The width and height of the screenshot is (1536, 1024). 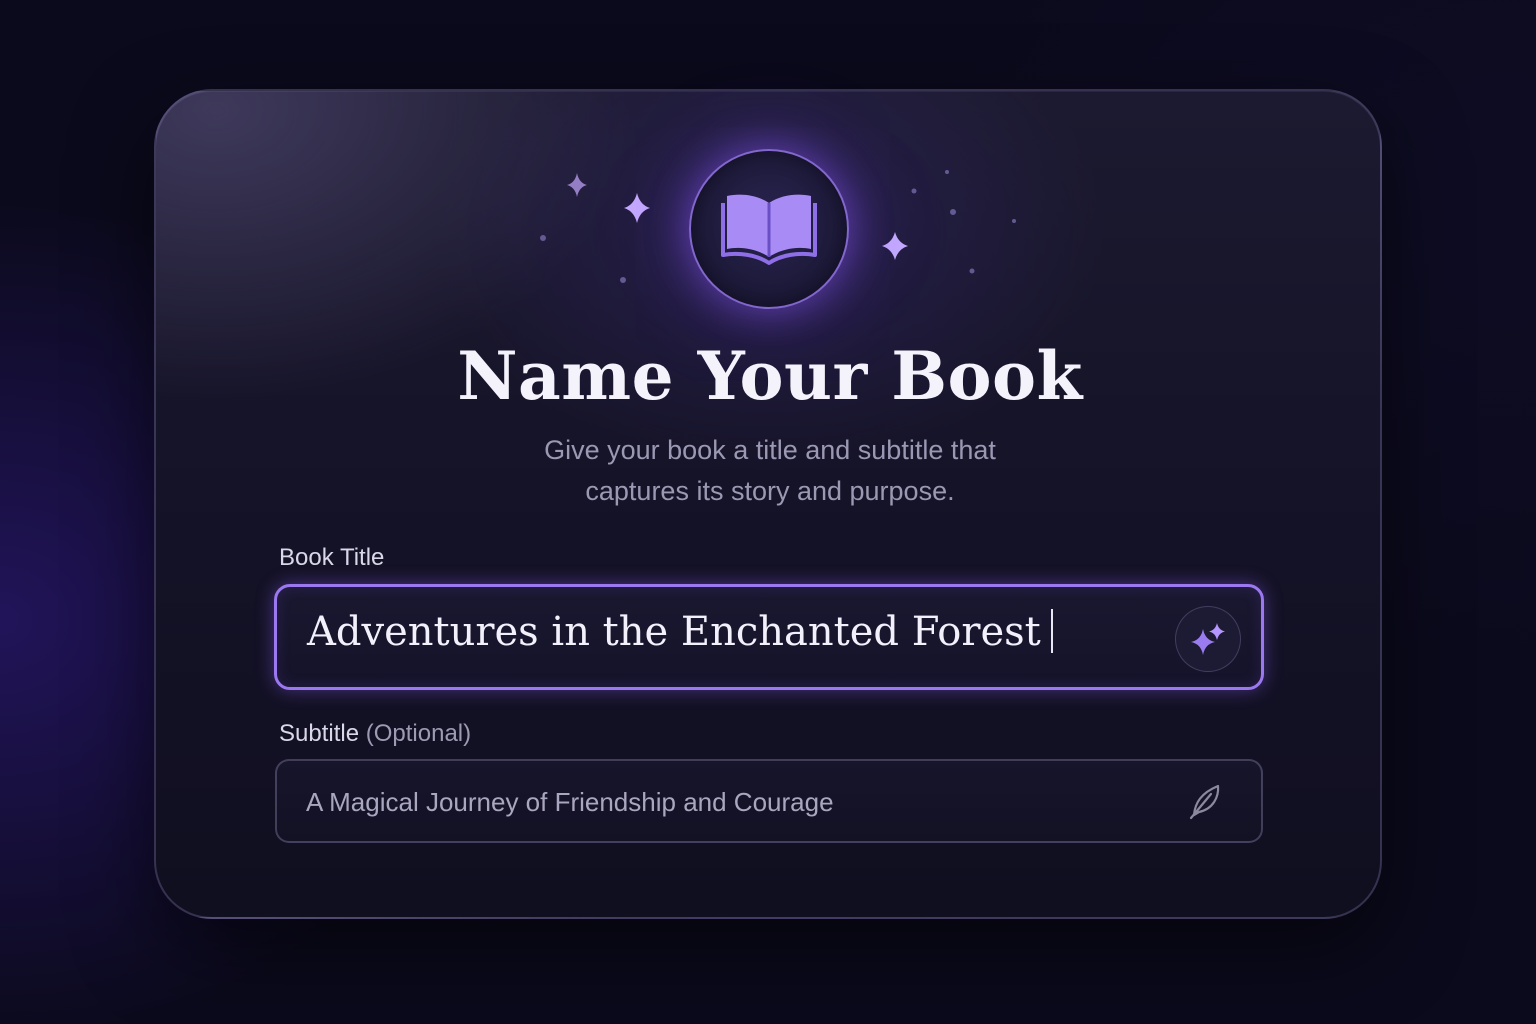 I want to click on book-badge, so click(x=769, y=229).